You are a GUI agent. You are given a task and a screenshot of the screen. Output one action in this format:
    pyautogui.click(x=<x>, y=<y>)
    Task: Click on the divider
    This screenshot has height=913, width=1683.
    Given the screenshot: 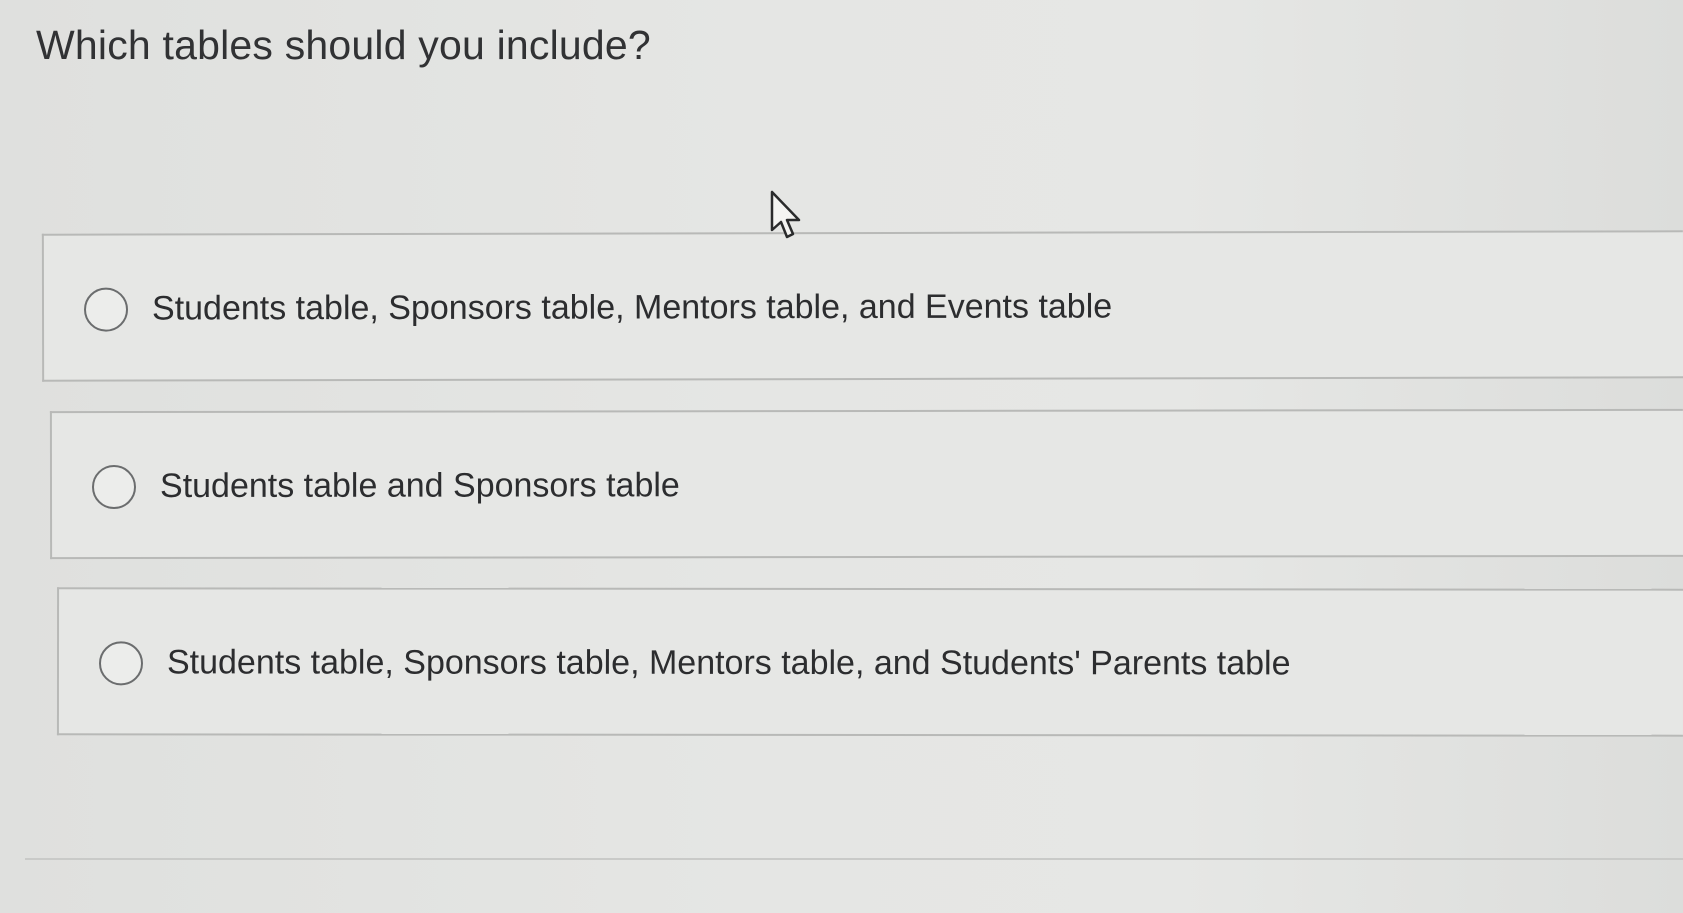 What is the action you would take?
    pyautogui.click(x=854, y=859)
    